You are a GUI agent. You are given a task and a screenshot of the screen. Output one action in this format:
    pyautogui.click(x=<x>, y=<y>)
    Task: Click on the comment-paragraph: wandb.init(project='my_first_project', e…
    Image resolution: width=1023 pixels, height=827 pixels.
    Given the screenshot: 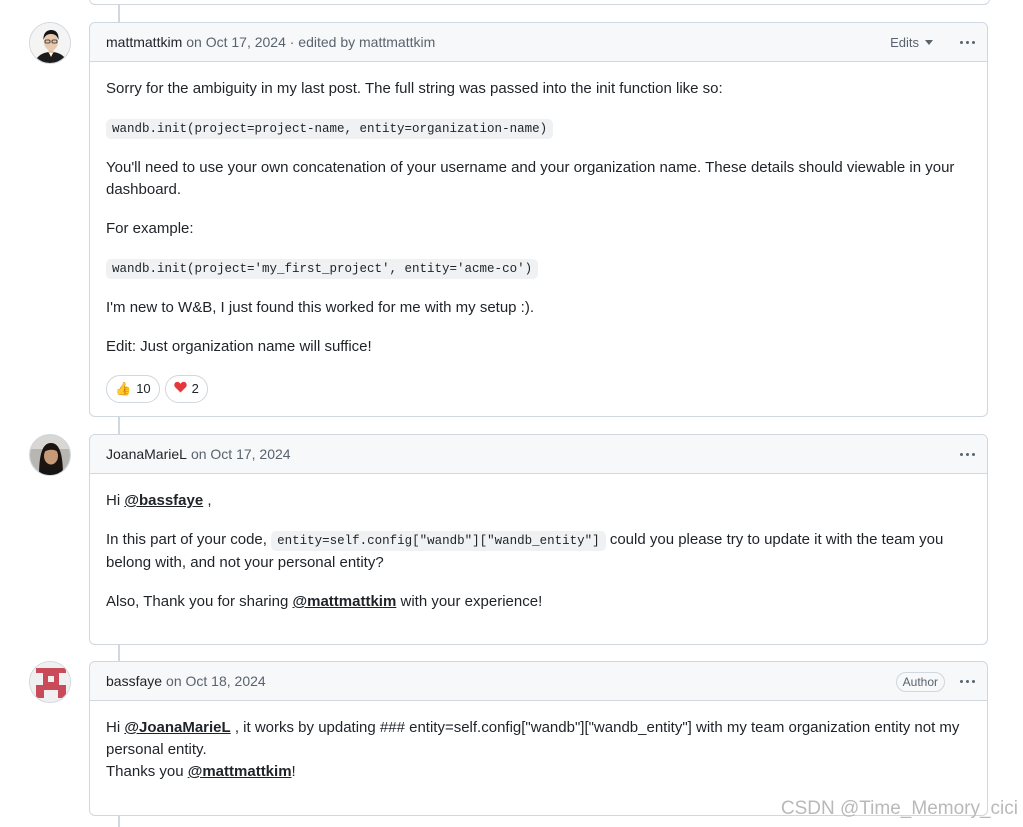 What is the action you would take?
    pyautogui.click(x=538, y=268)
    